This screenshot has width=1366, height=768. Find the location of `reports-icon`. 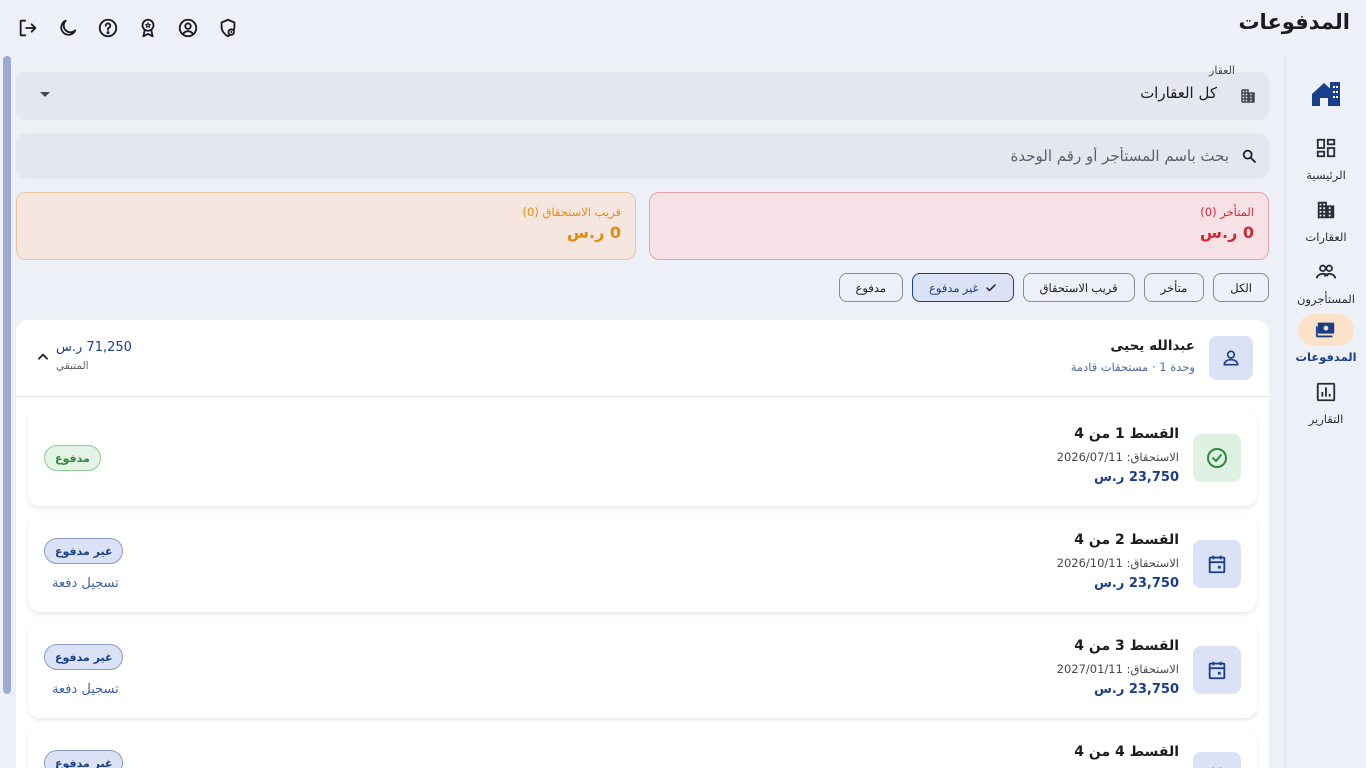

reports-icon is located at coordinates (1326, 392).